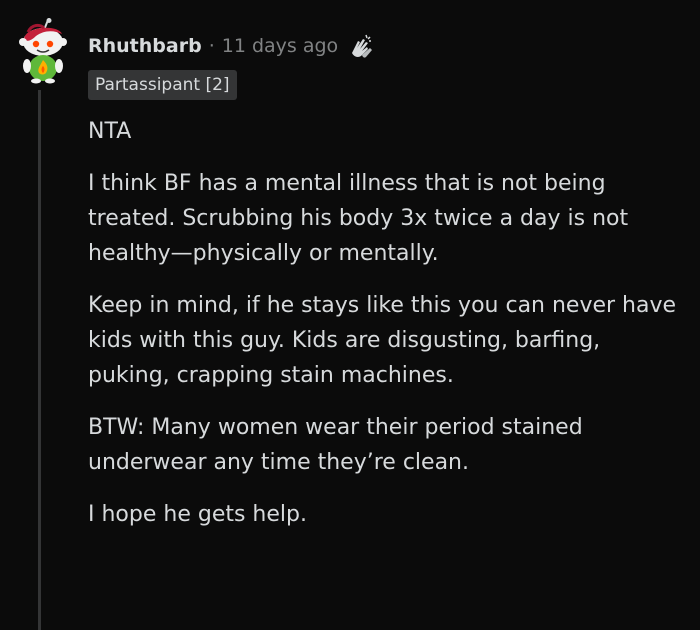  I want to click on comment-paragraph: NTA, so click(110, 131).